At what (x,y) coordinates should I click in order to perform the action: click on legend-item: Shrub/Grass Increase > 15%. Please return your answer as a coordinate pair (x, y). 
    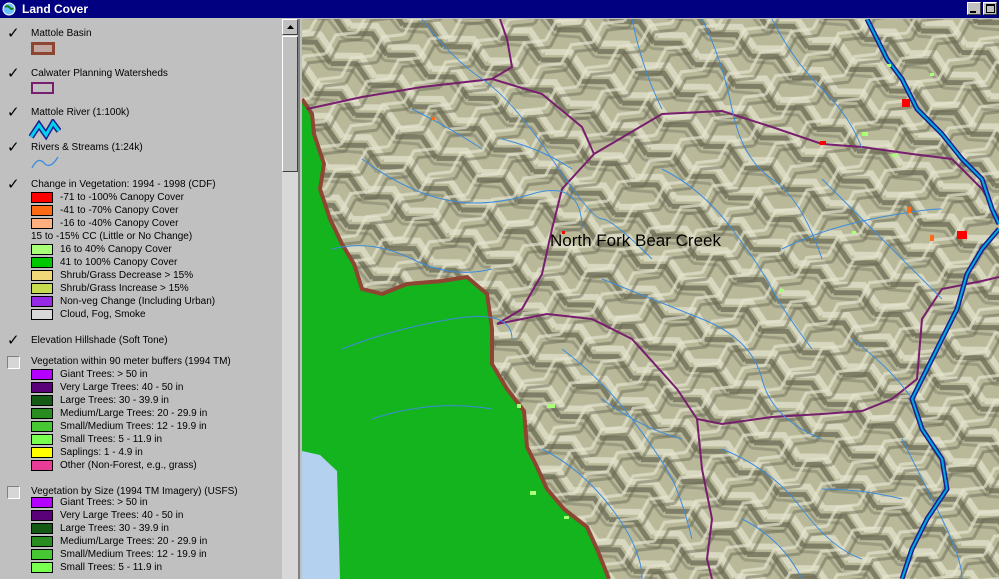
    Looking at the image, I should click on (110, 288).